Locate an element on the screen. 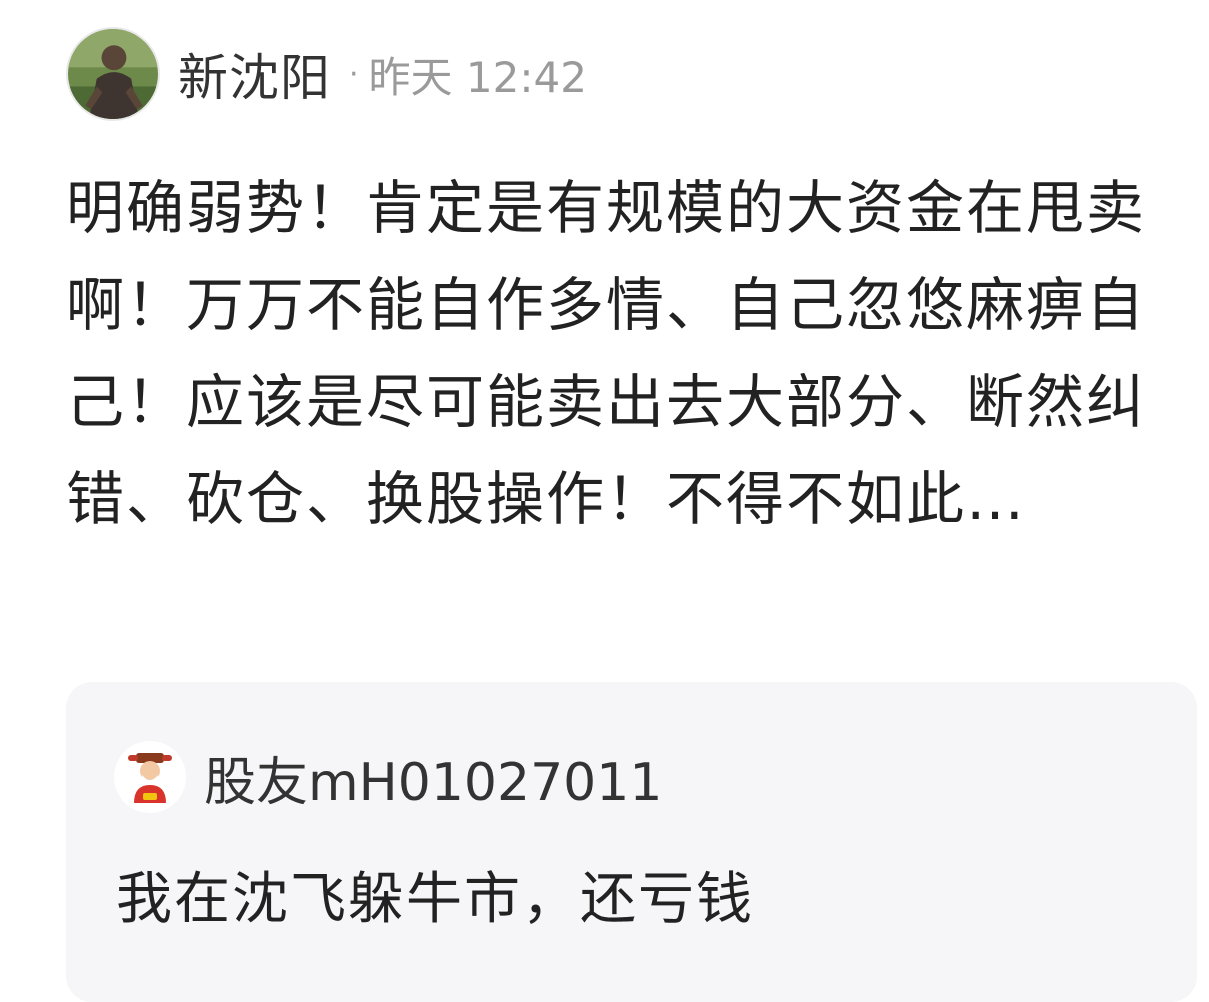 The width and height of the screenshot is (1209, 1002). user-avatar-photo-icon is located at coordinates (113, 74).